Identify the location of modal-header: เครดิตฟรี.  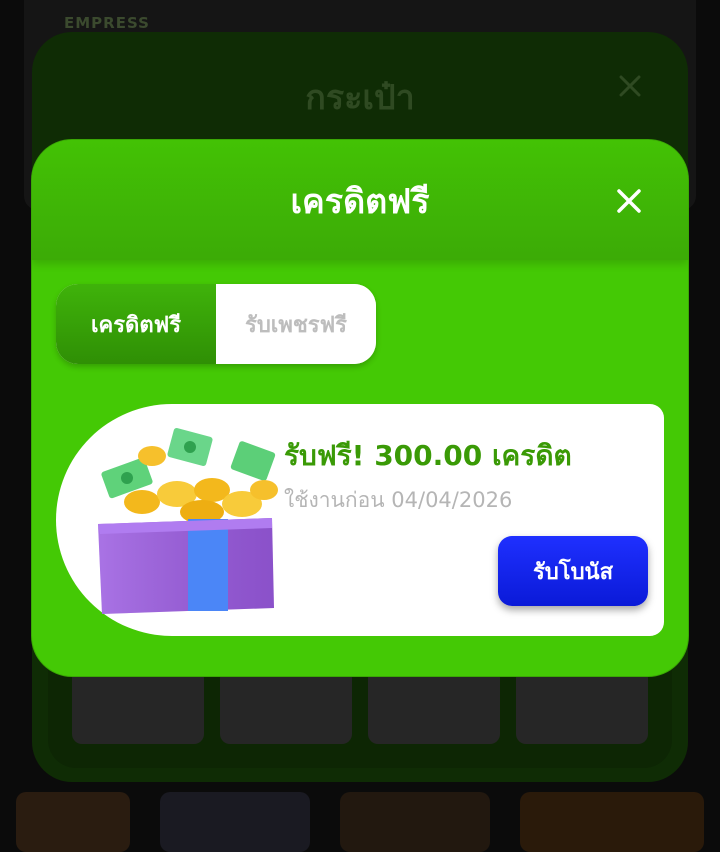
(360, 200).